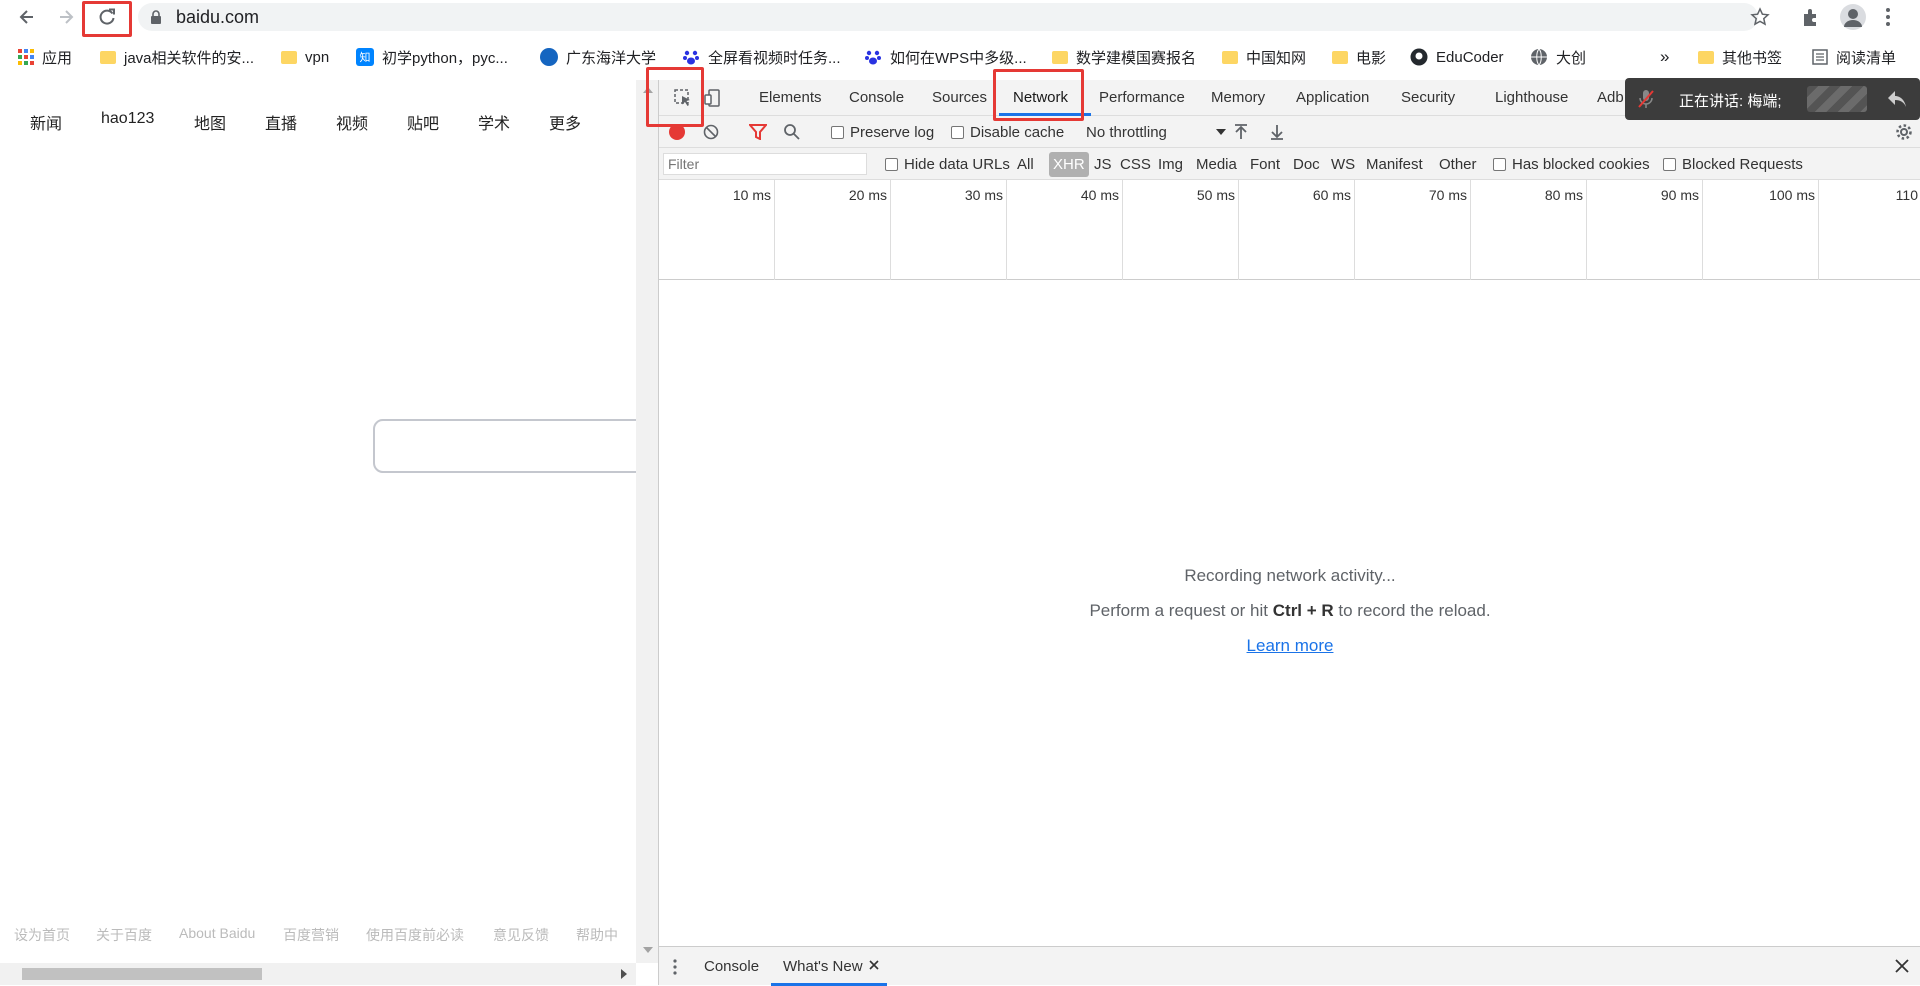  Describe the element at coordinates (765, 164) in the screenshot. I see `filter-input` at that location.